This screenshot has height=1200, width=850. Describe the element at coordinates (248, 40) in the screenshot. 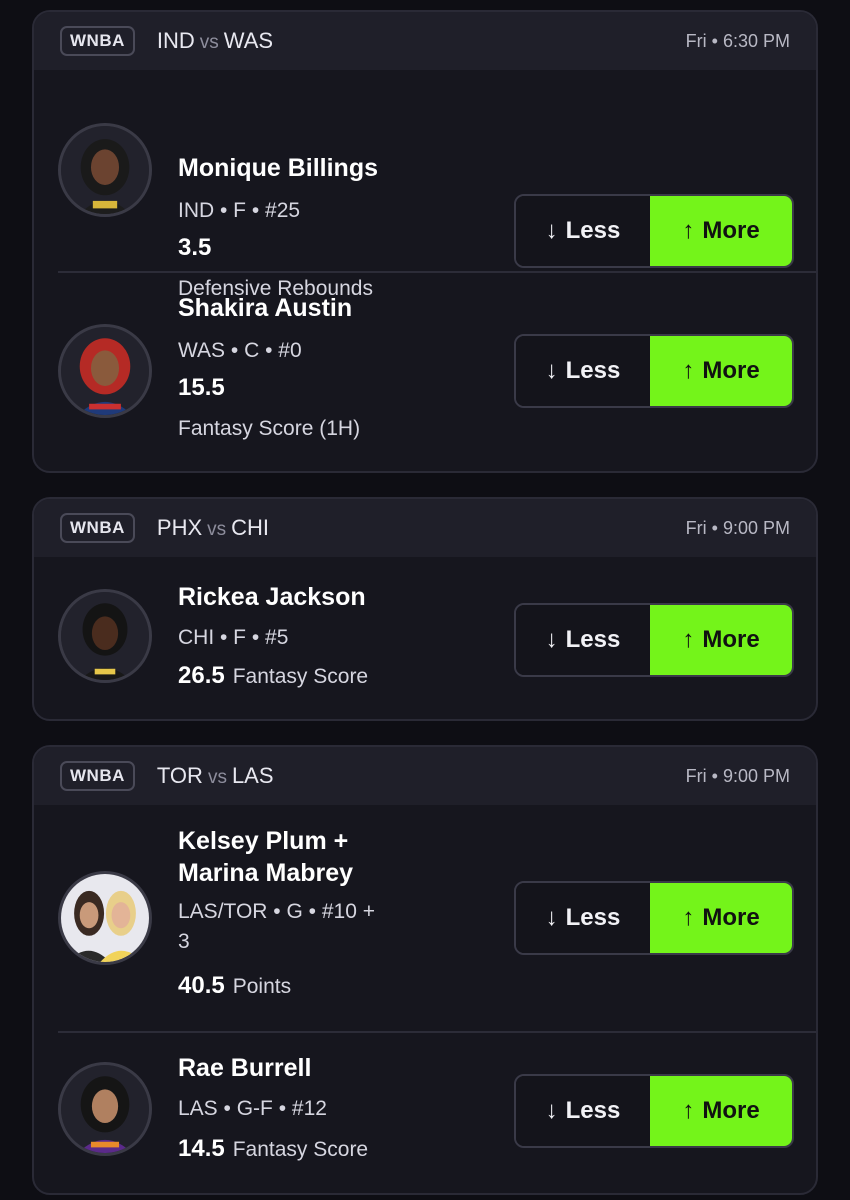

I see `away-team: WAS` at that location.